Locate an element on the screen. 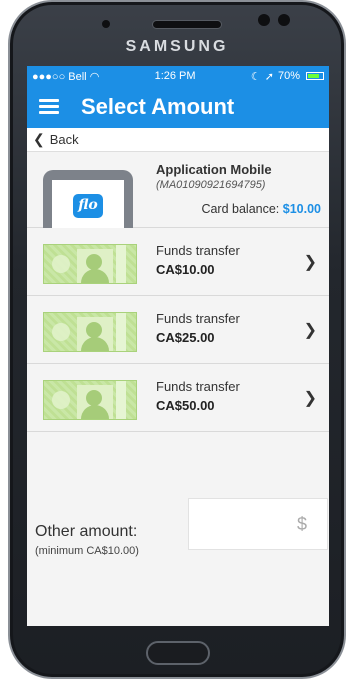 This screenshot has width=354, height=679. status-bar: ●●●○○ Bell ◠ 1:26 PM ☾ ➚ 70% is located at coordinates (178, 76).